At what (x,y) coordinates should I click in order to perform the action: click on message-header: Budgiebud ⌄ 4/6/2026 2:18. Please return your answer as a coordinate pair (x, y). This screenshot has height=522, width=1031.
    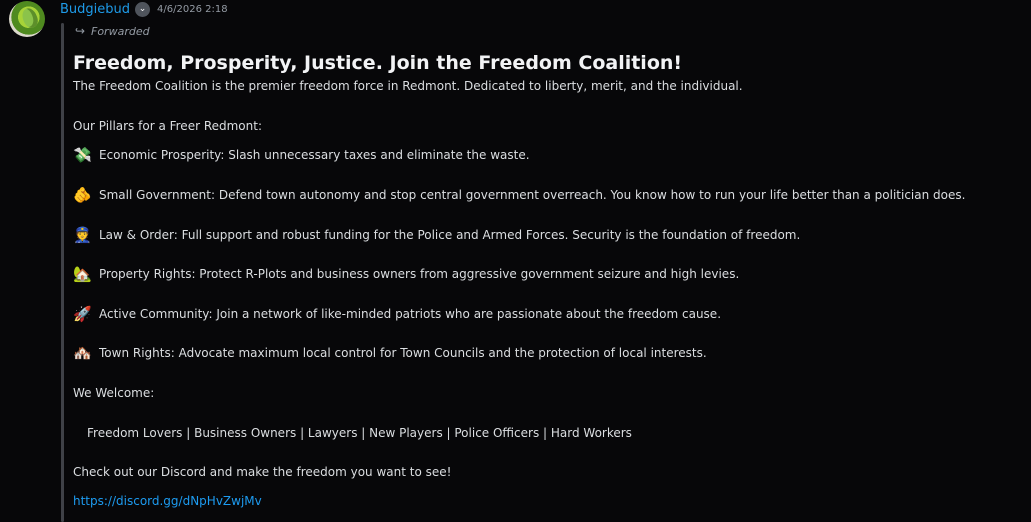
    Looking at the image, I should click on (144, 9).